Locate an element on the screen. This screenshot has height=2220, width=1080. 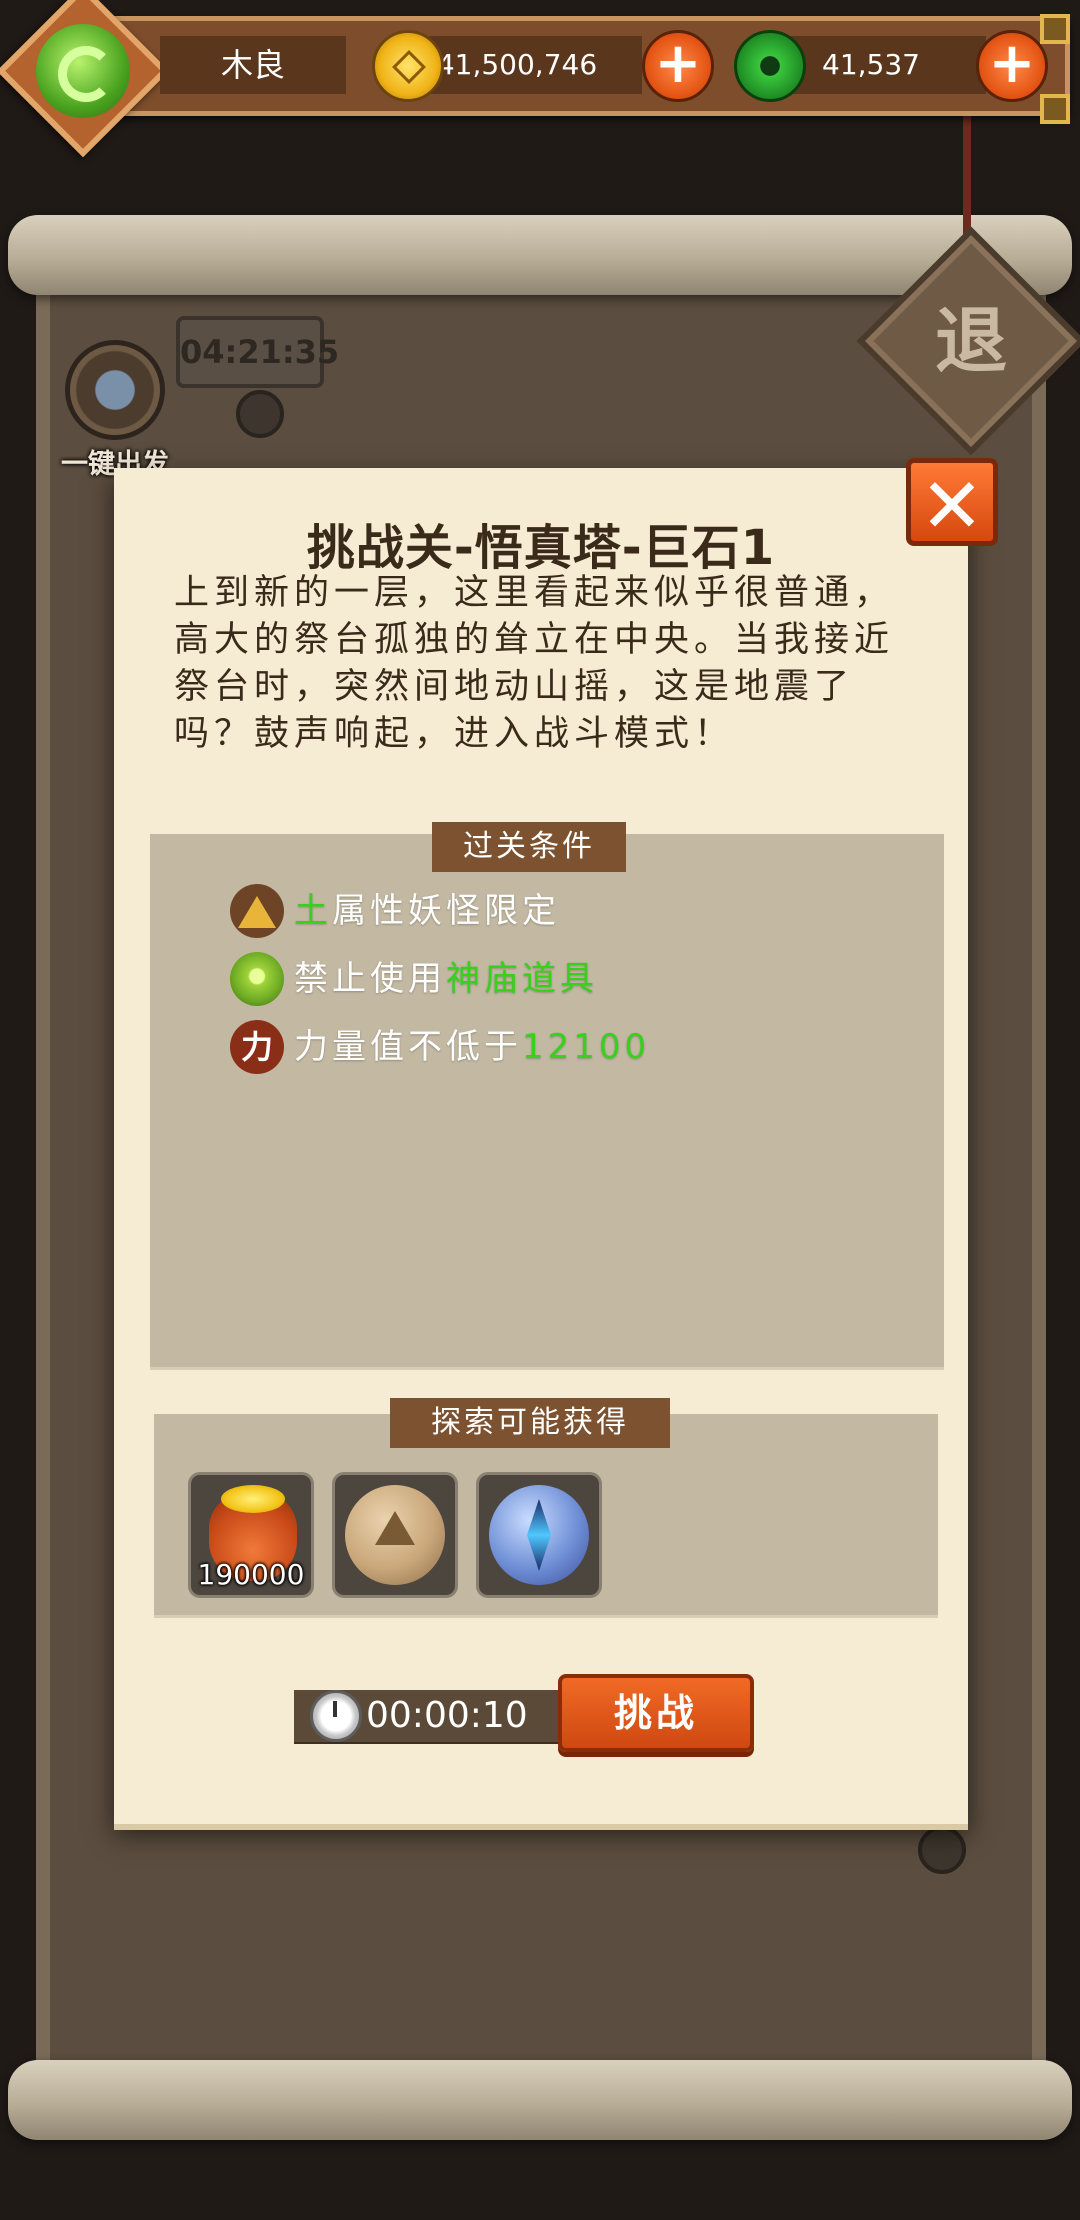
dialog-title: 挑战关-悟真塔-巨石1 is located at coordinates (541, 548).